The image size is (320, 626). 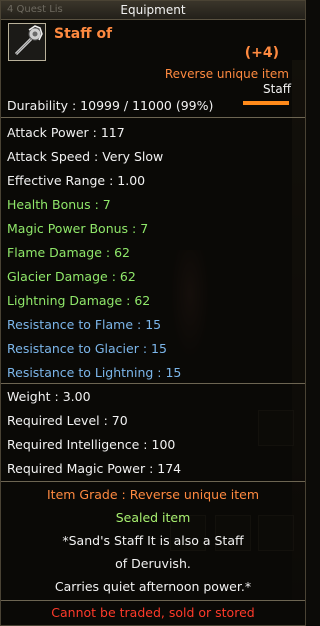 I want to click on weight: Weight : 3.00, so click(x=49, y=396).